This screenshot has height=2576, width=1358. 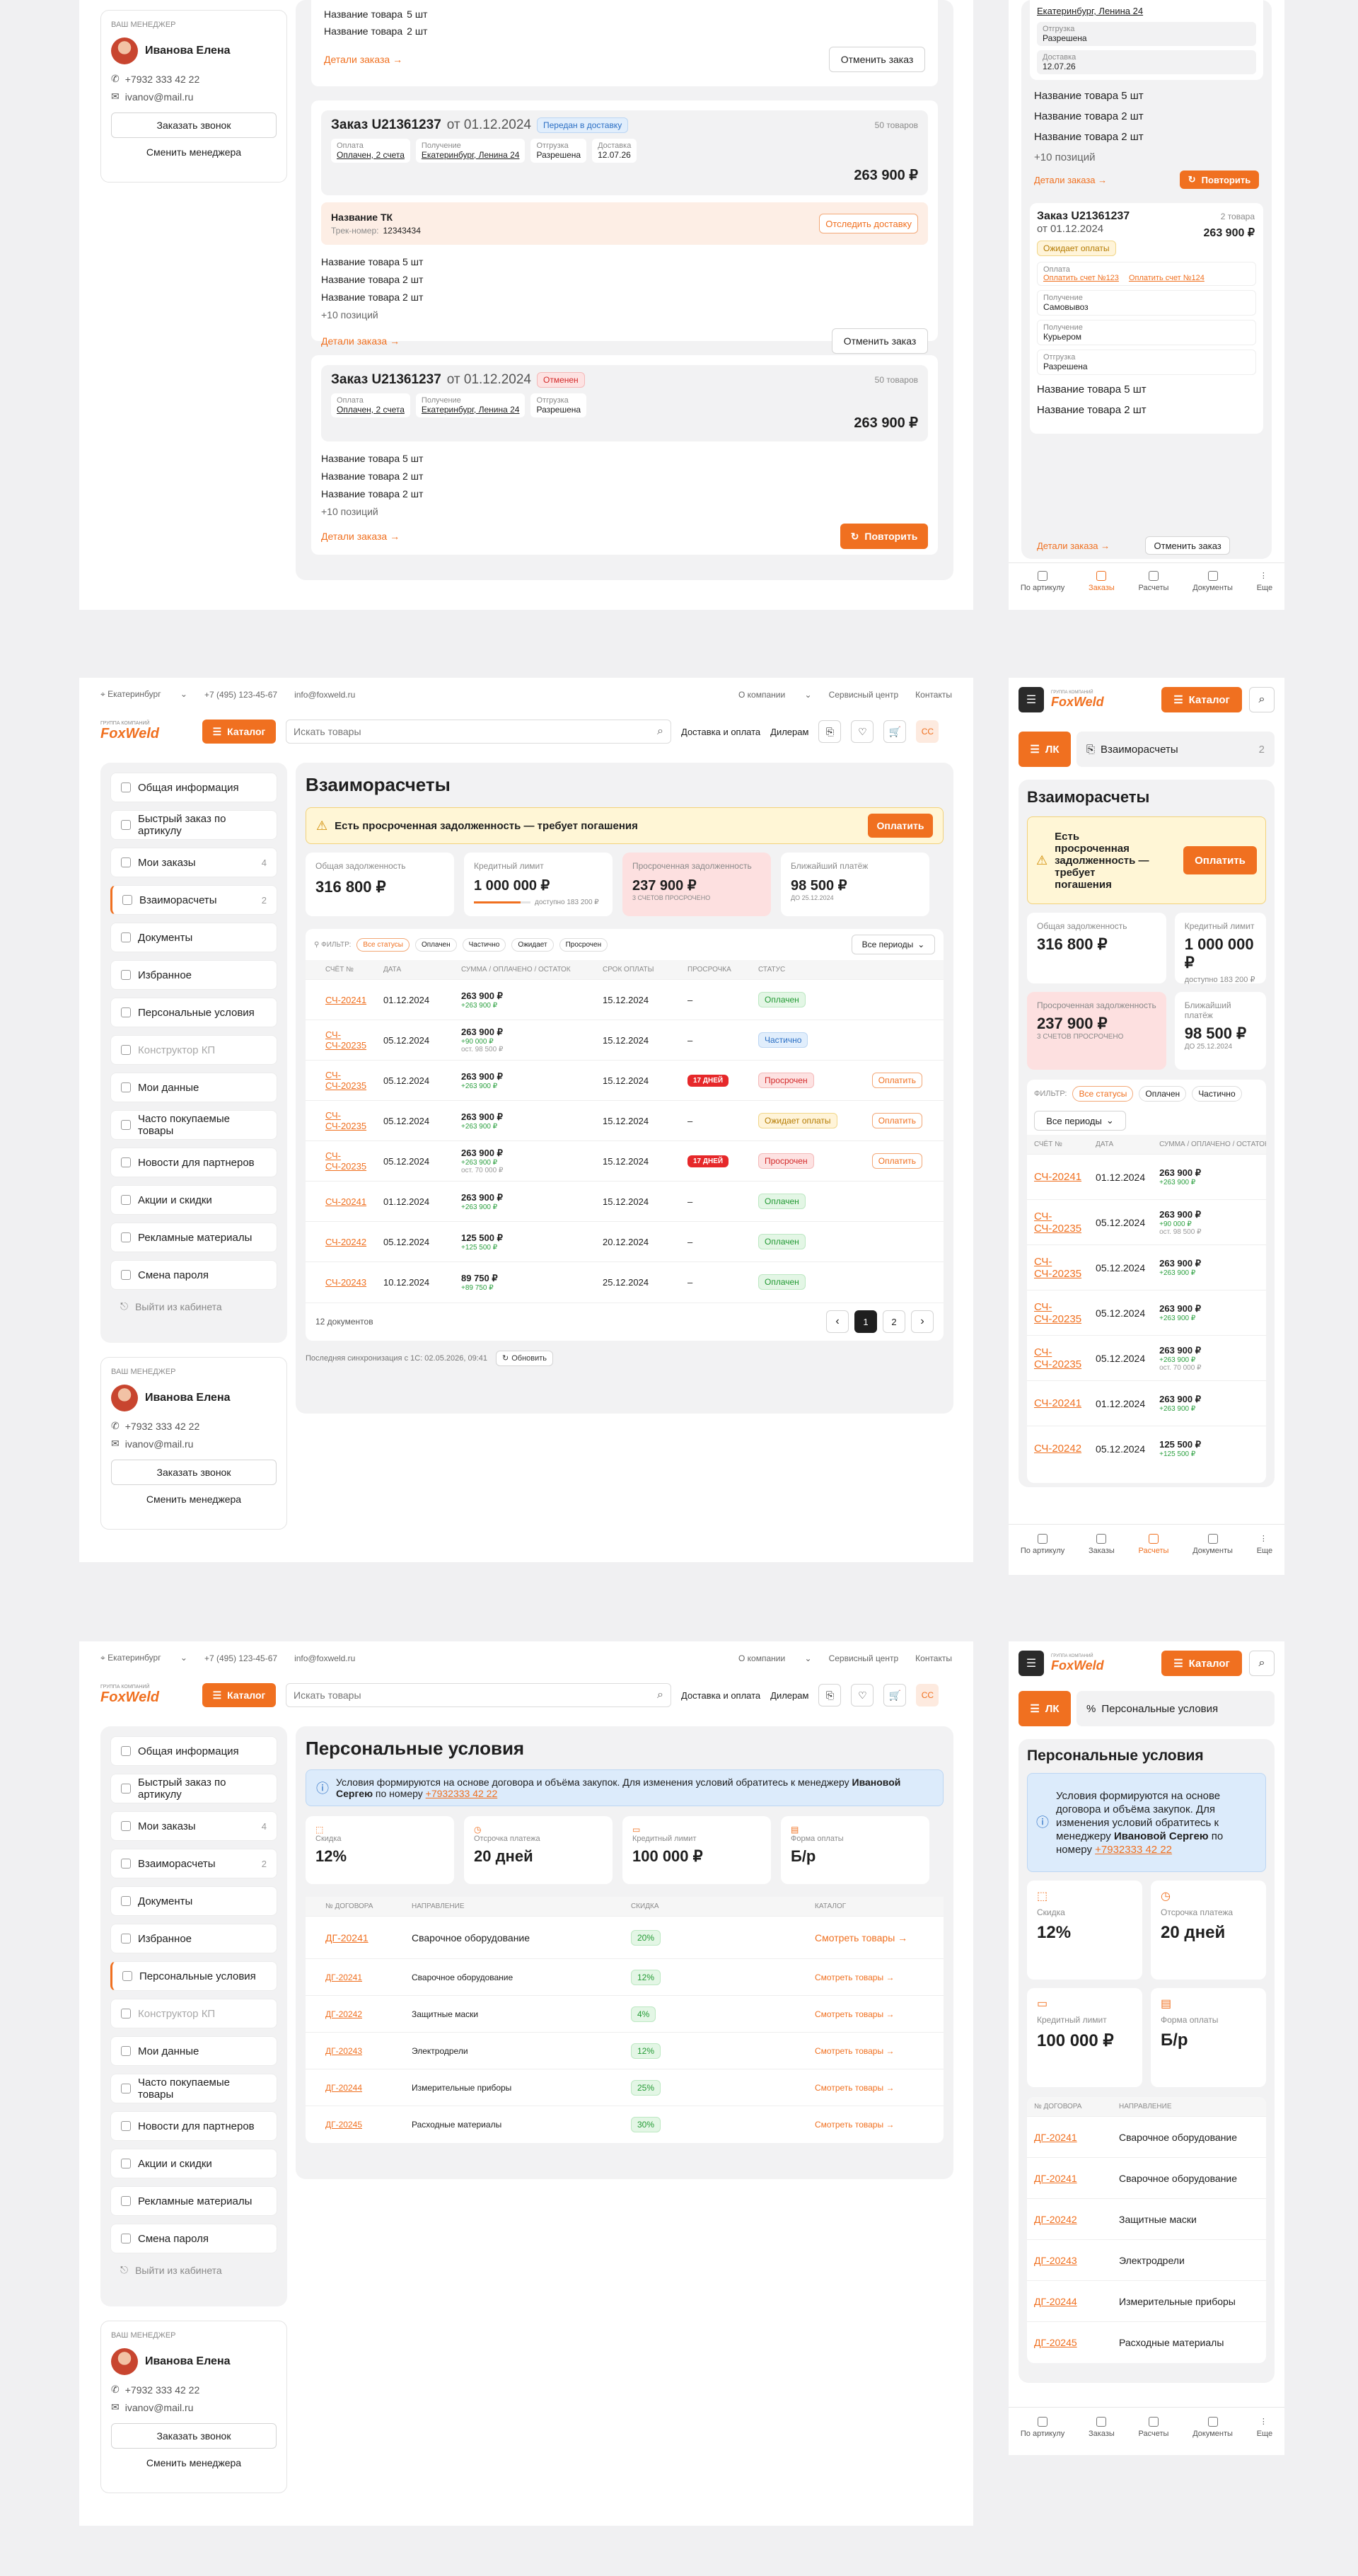 What do you see at coordinates (143, 1658) in the screenshot?
I see `city-selector: ⌖ Екатеринбург ⌄` at bounding box center [143, 1658].